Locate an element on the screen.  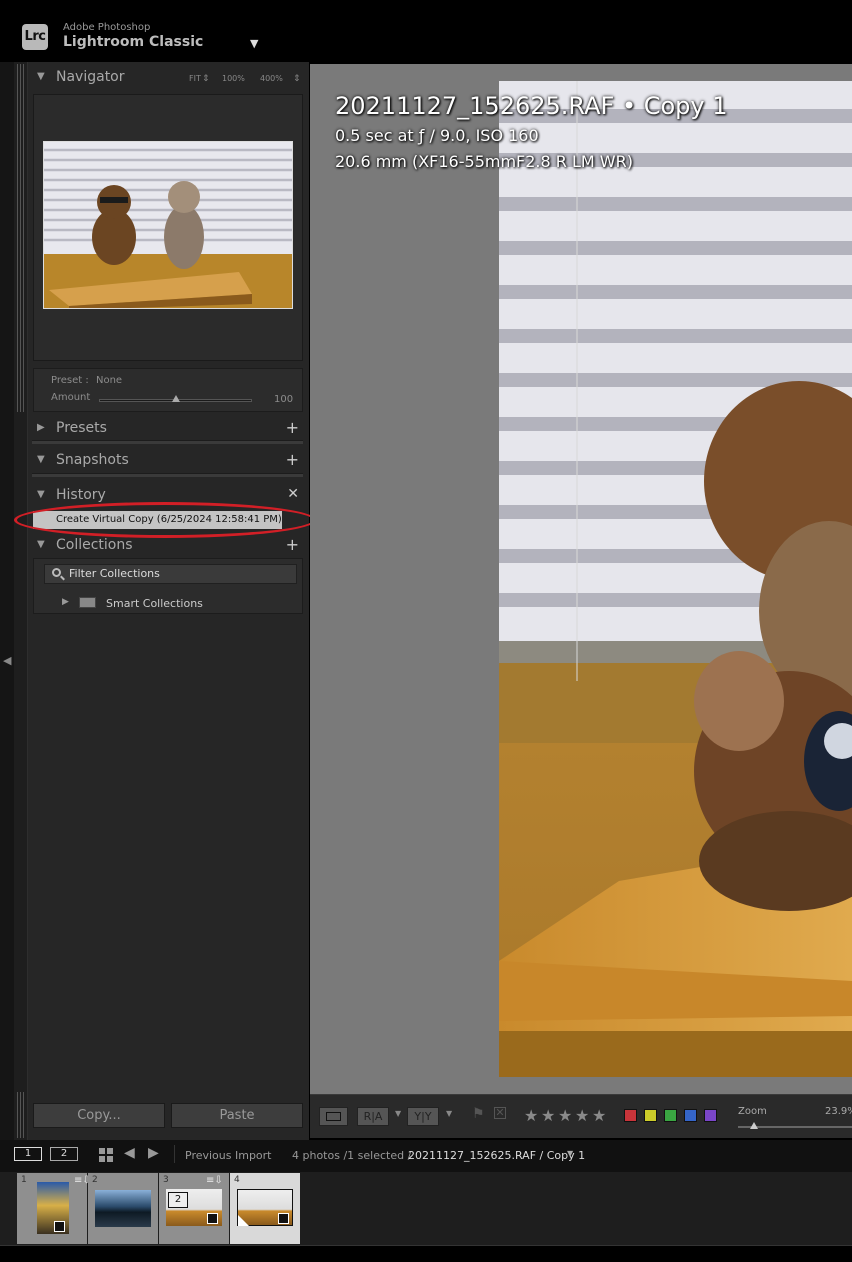
collection-badge-icon is located at coordinates (59, 1226).